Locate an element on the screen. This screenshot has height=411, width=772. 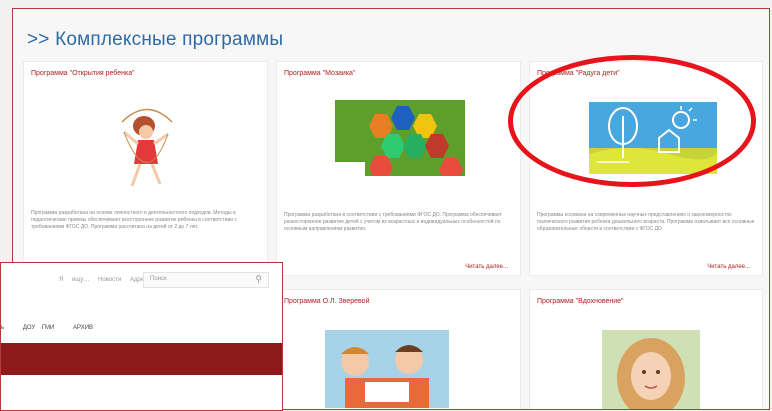
overlay-main-menu: ь ДОУ ГМИ АРХИВ is located at coordinates (53, 328).